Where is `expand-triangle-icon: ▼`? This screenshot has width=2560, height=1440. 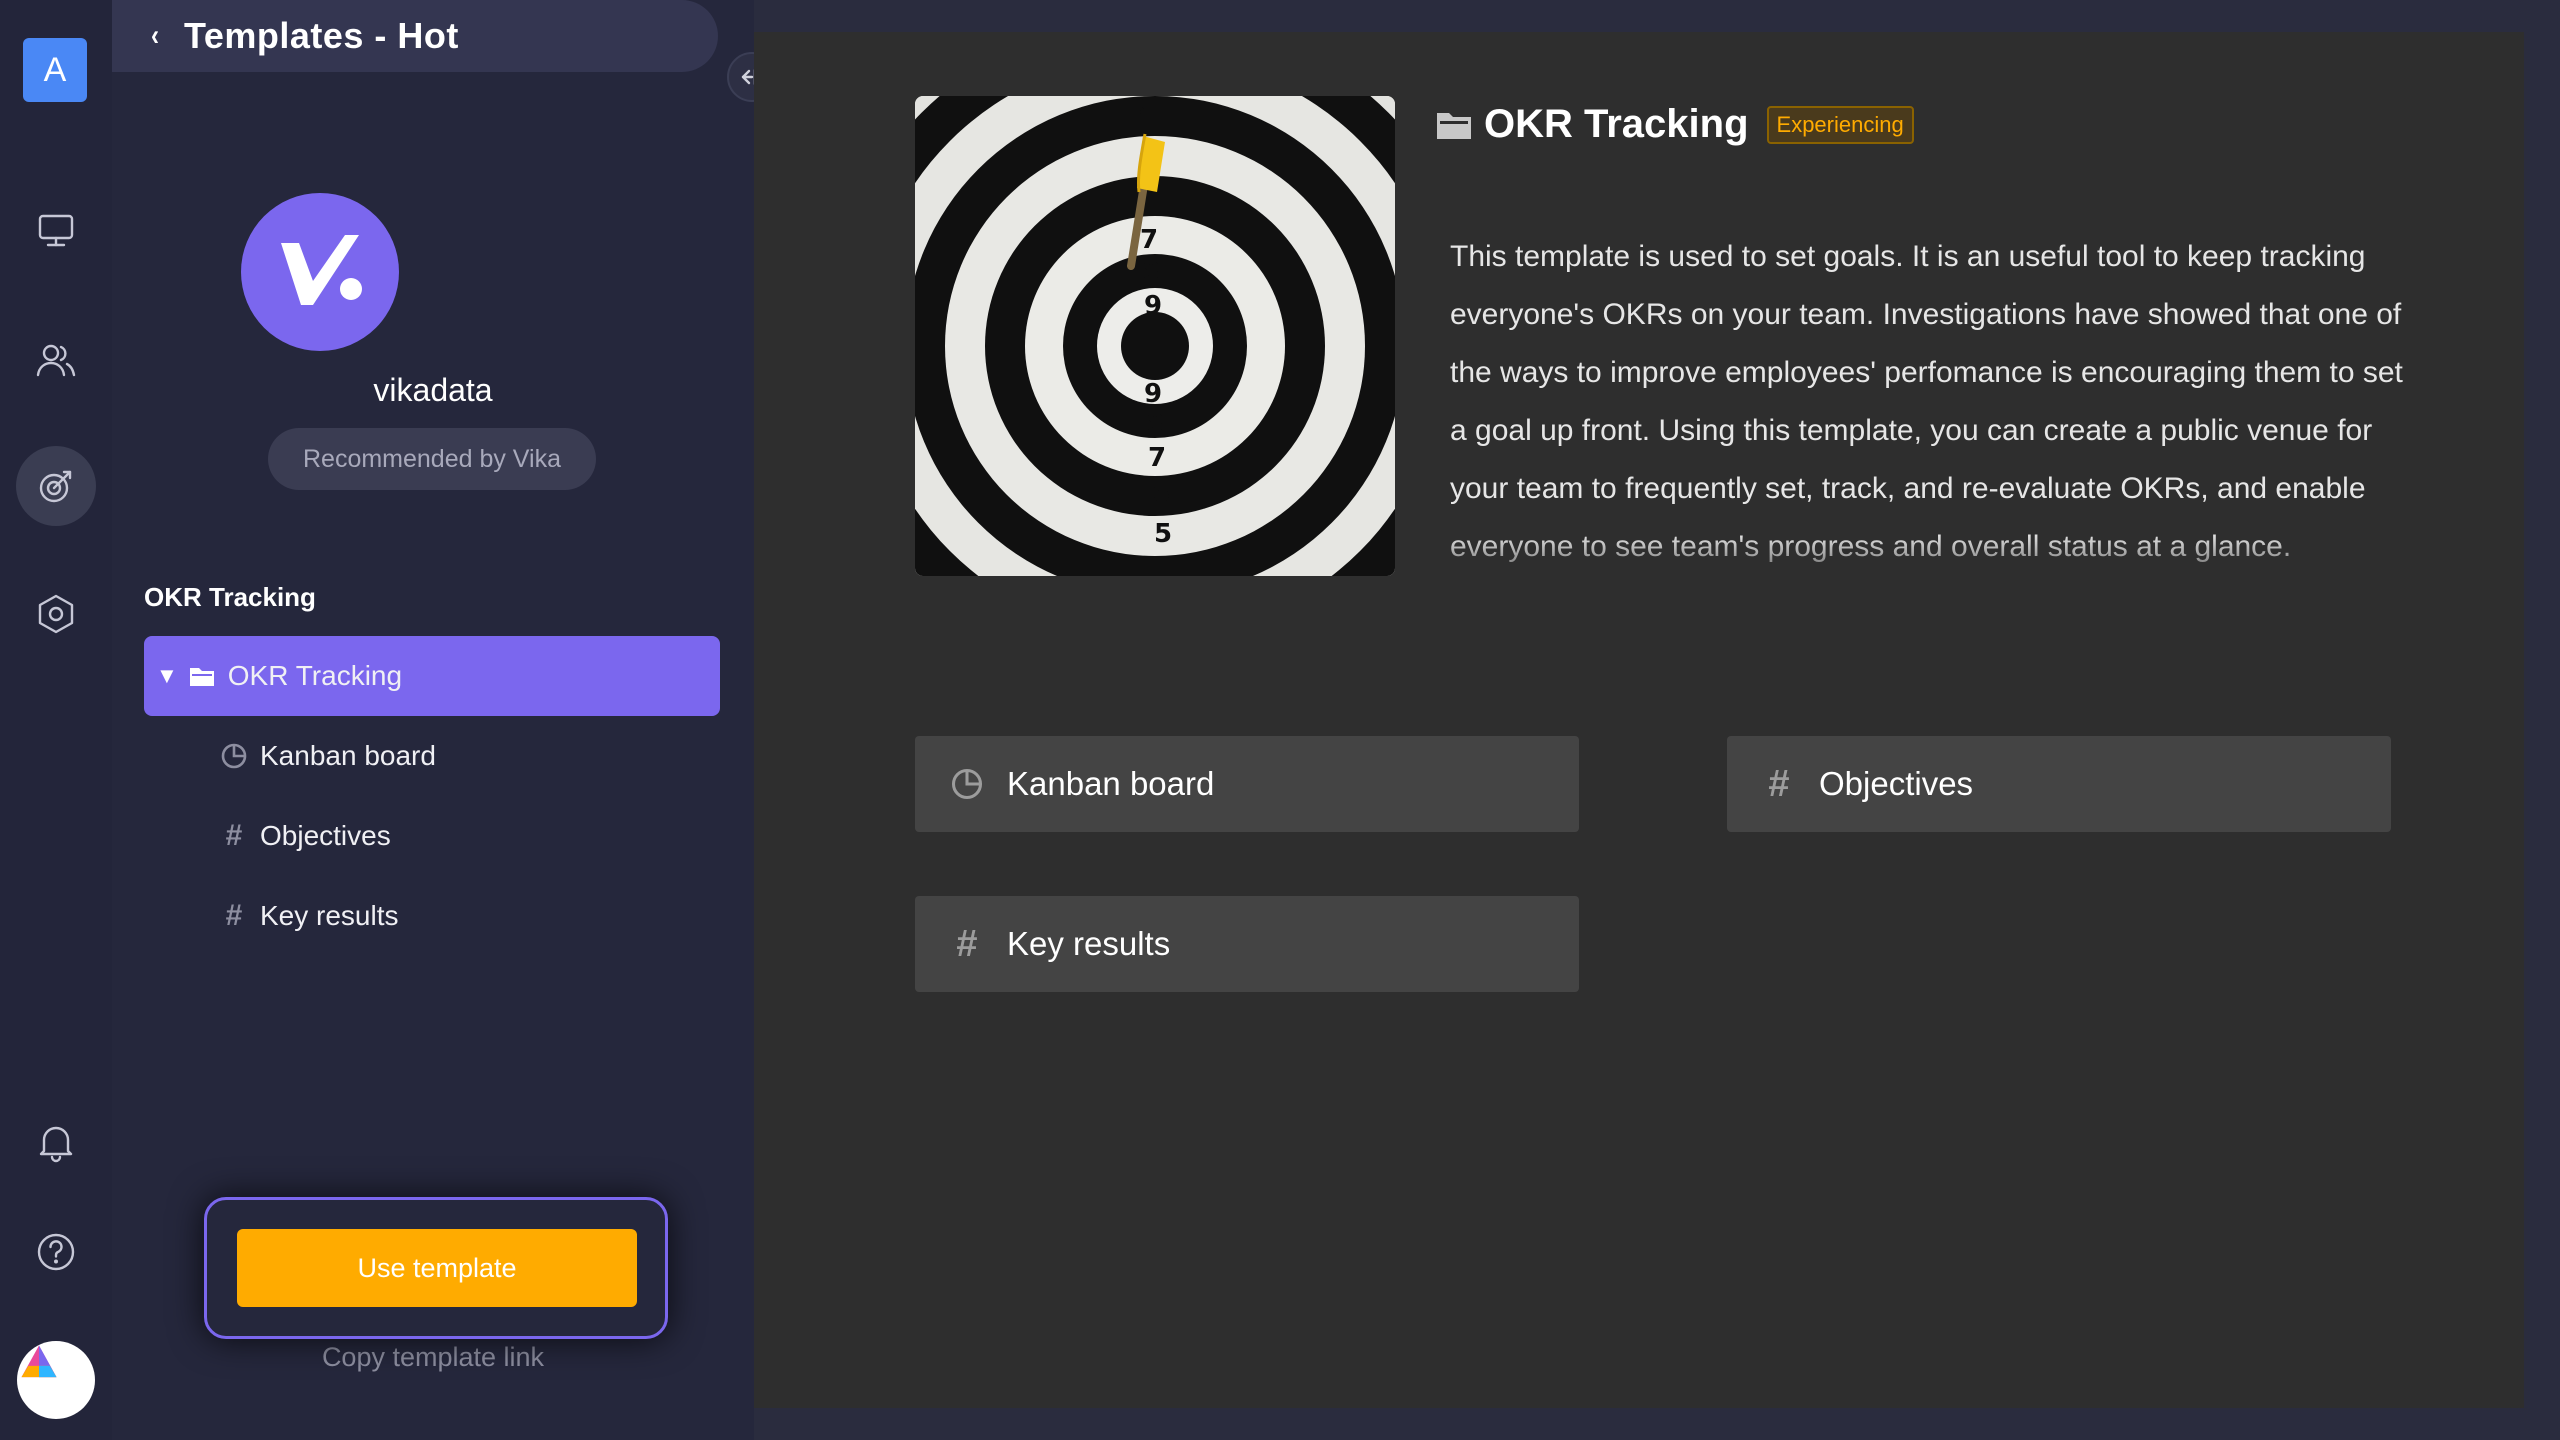 expand-triangle-icon: ▼ is located at coordinates (167, 676).